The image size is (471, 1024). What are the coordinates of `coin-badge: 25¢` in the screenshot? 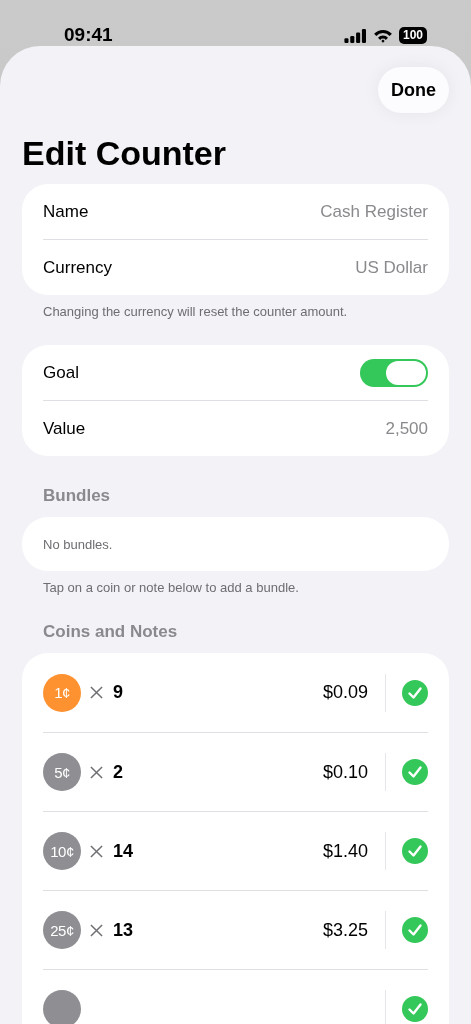 It's located at (62, 930).